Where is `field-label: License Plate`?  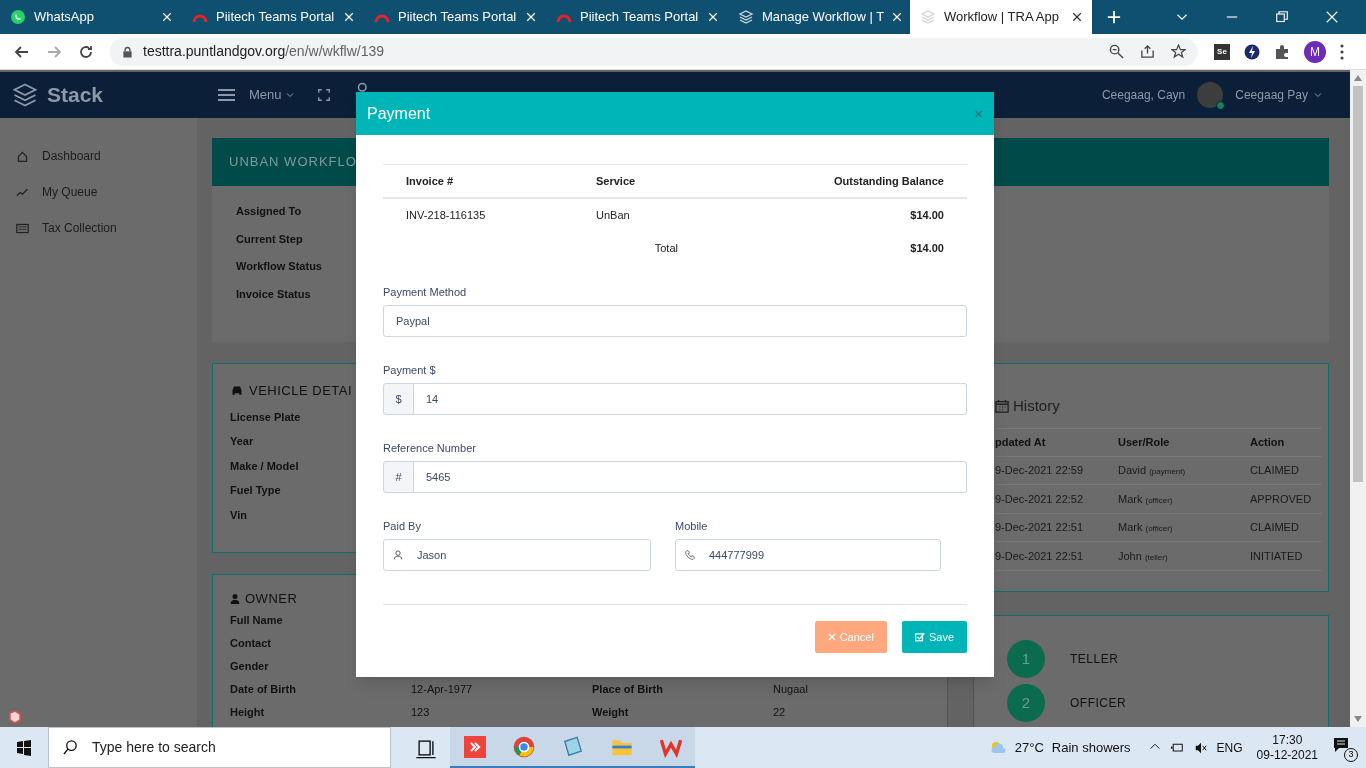 field-label: License Plate is located at coordinates (265, 417).